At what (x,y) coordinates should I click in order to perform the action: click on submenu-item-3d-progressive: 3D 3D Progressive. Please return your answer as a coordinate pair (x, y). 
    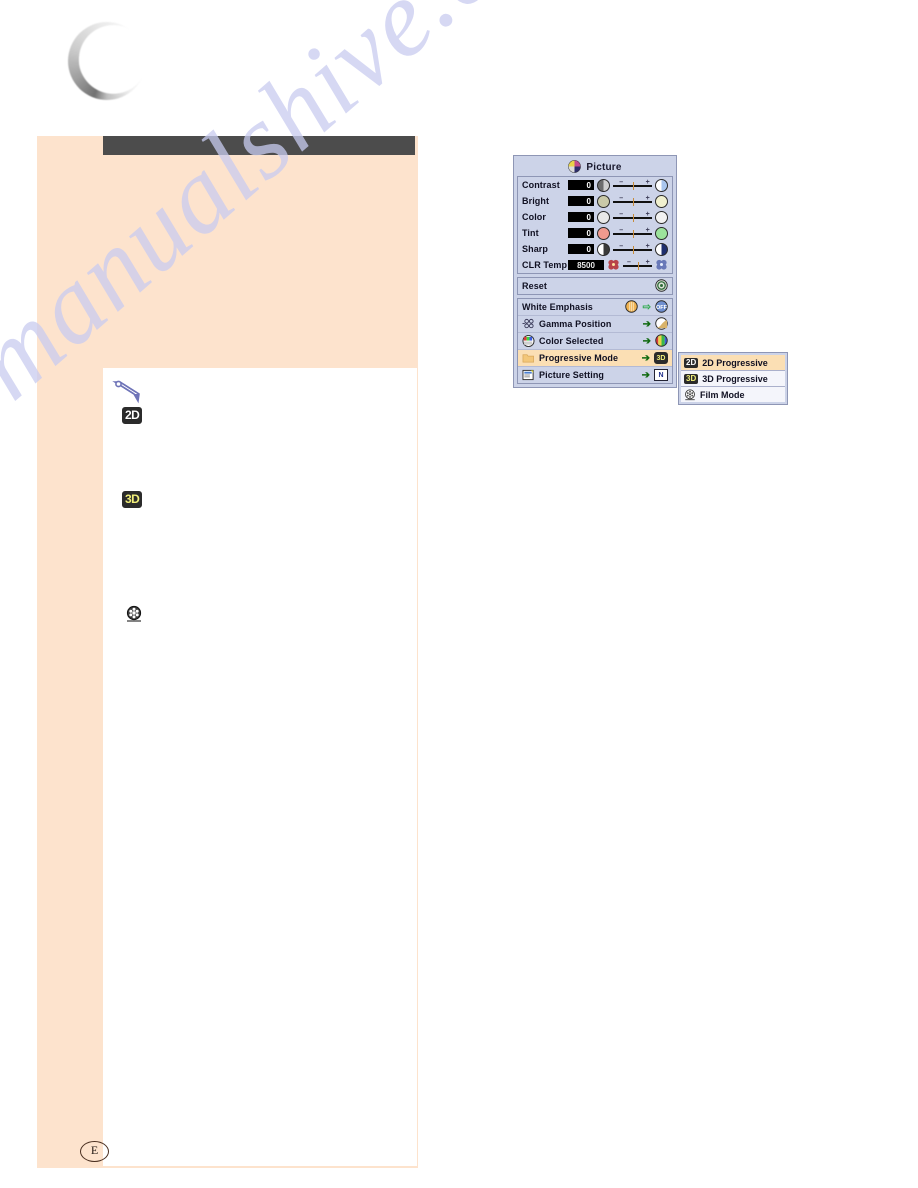
    Looking at the image, I should click on (733, 379).